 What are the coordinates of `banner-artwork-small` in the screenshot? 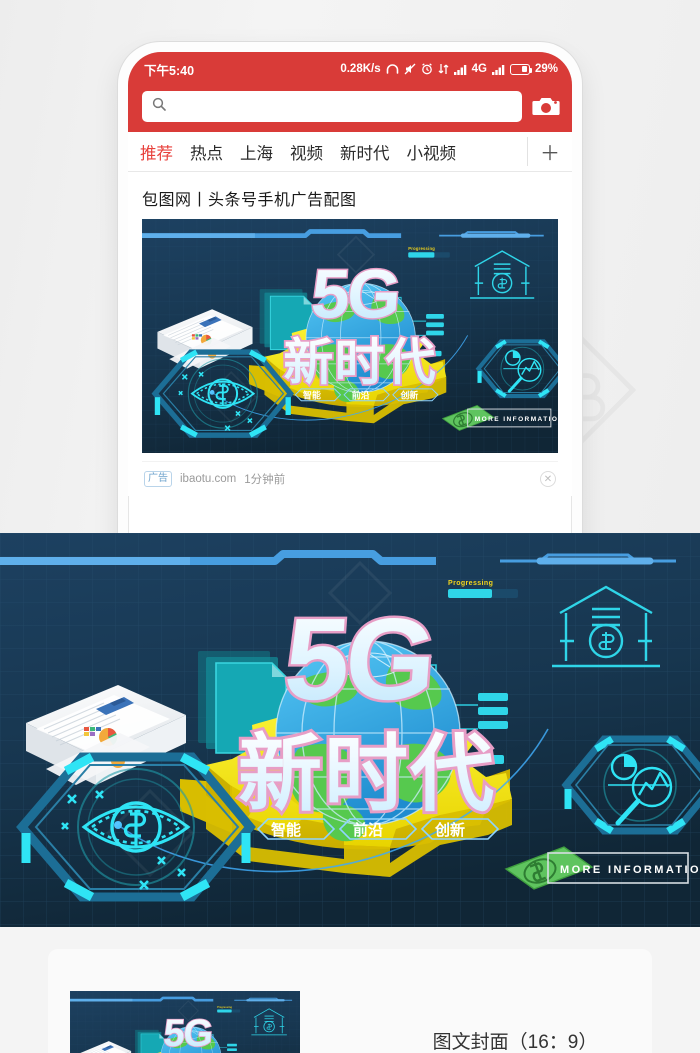 It's located at (350, 336).